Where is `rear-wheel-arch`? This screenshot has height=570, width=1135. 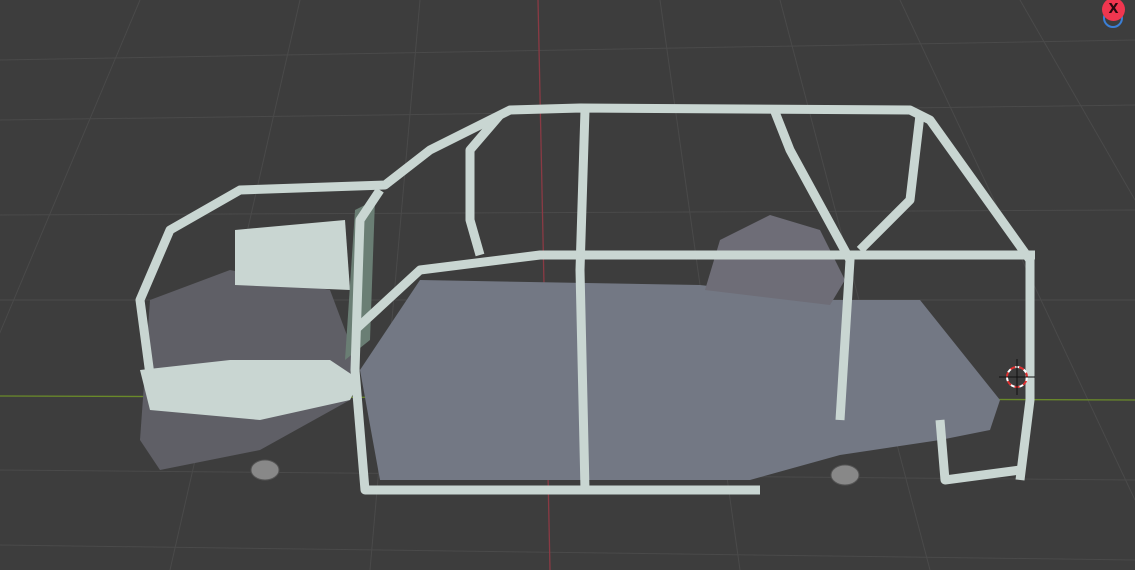 rear-wheel-arch is located at coordinates (775, 260).